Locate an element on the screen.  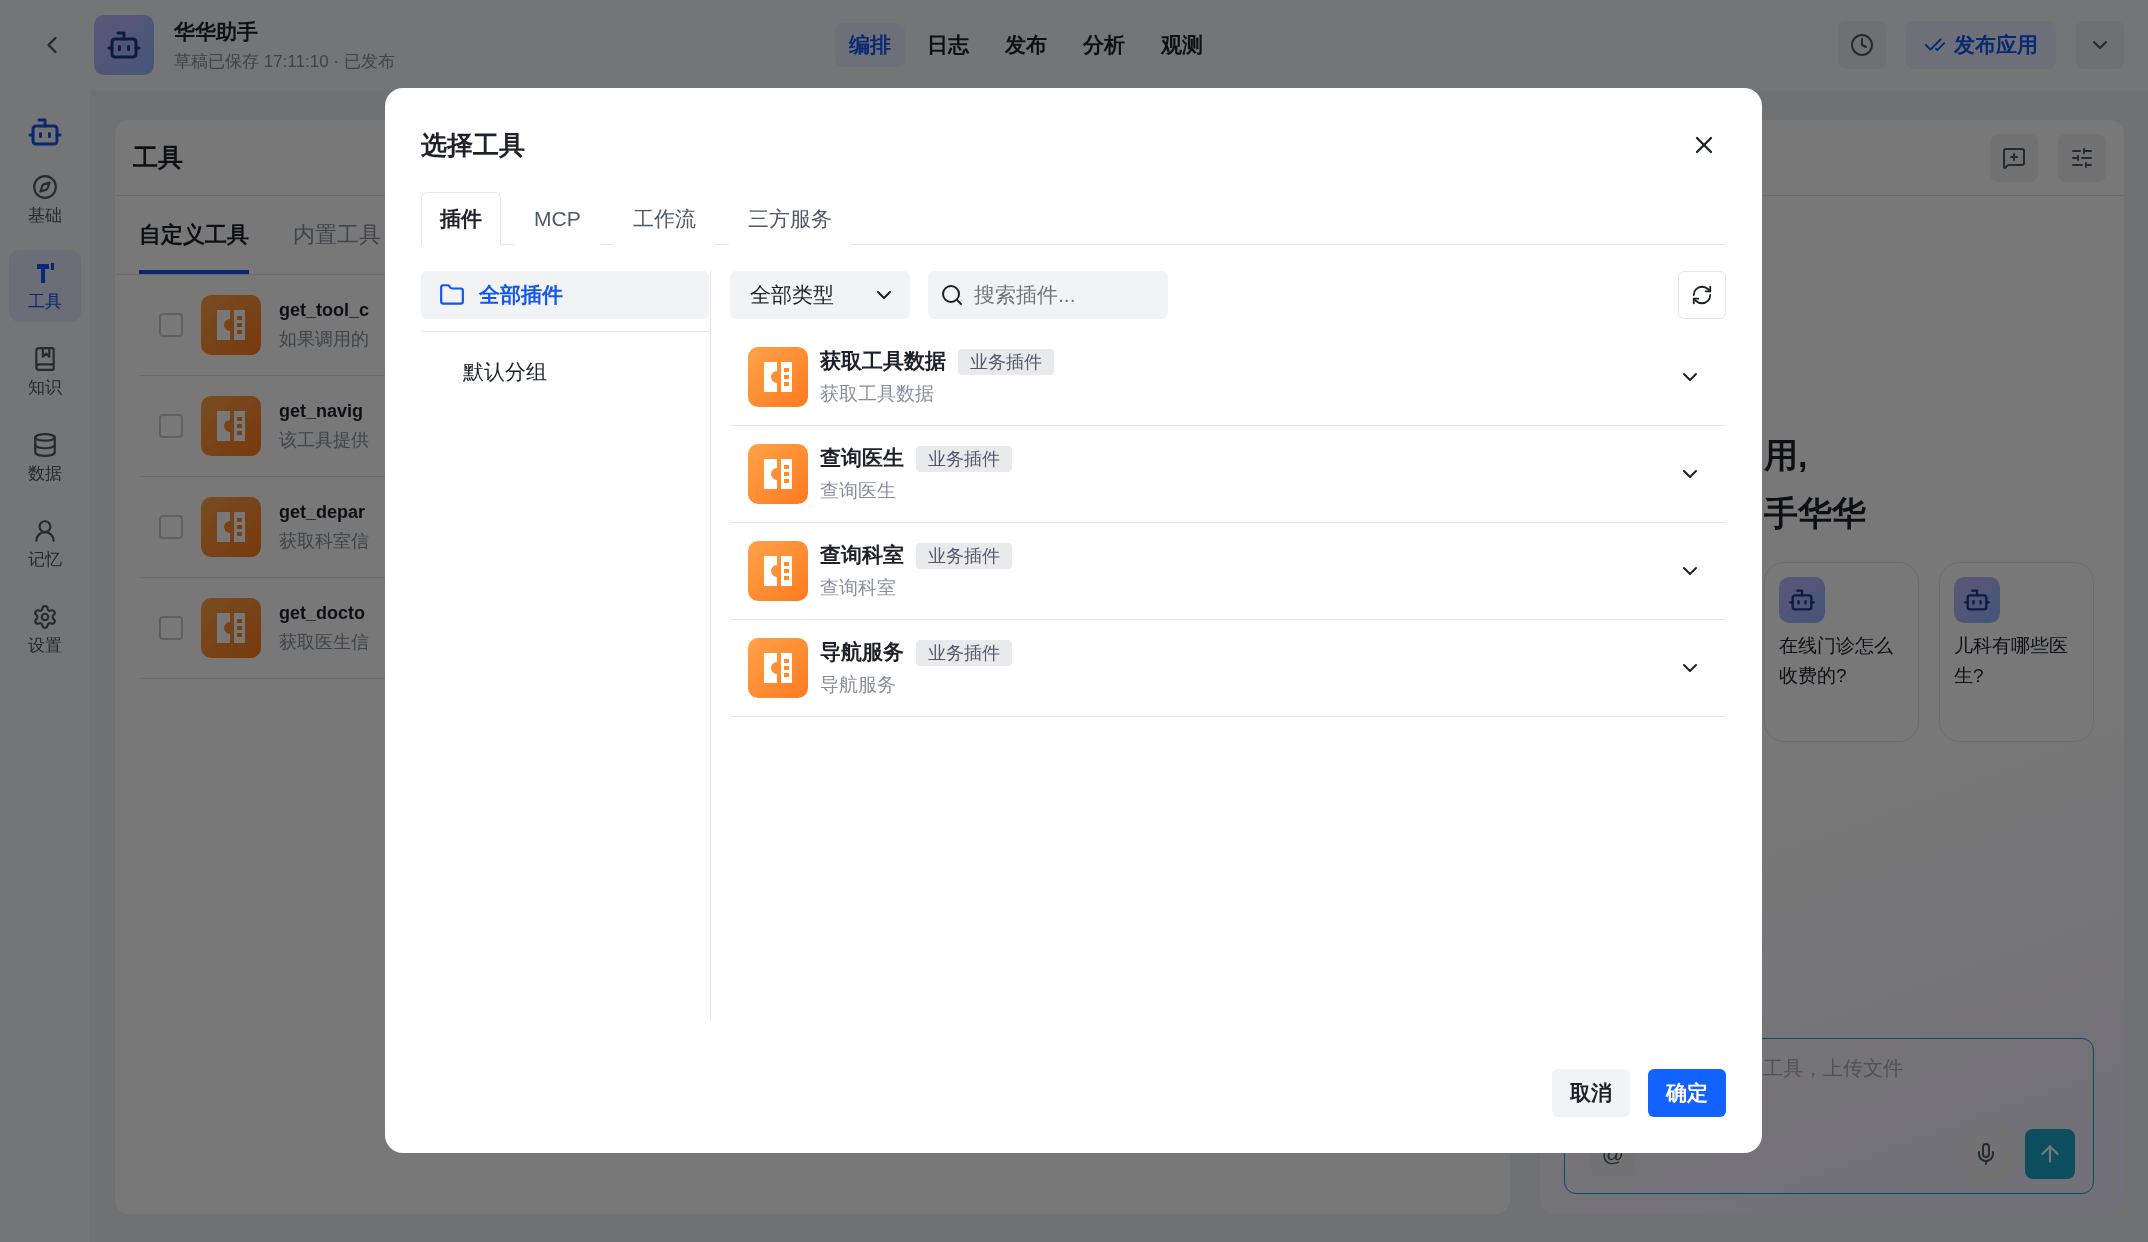
group-item: 默认分组 is located at coordinates (565, 372).